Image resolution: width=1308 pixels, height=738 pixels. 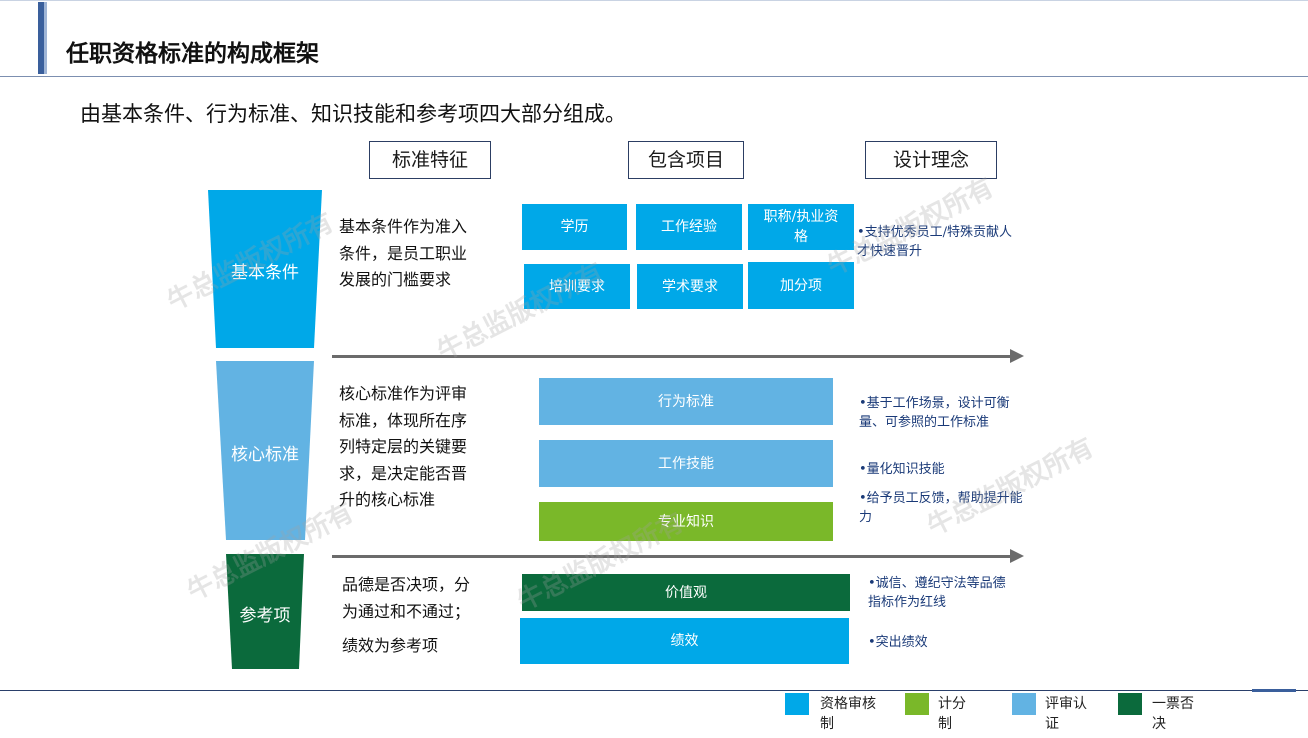 What do you see at coordinates (395, 279) in the screenshot?
I see `description-line: 发展的门槛要求` at bounding box center [395, 279].